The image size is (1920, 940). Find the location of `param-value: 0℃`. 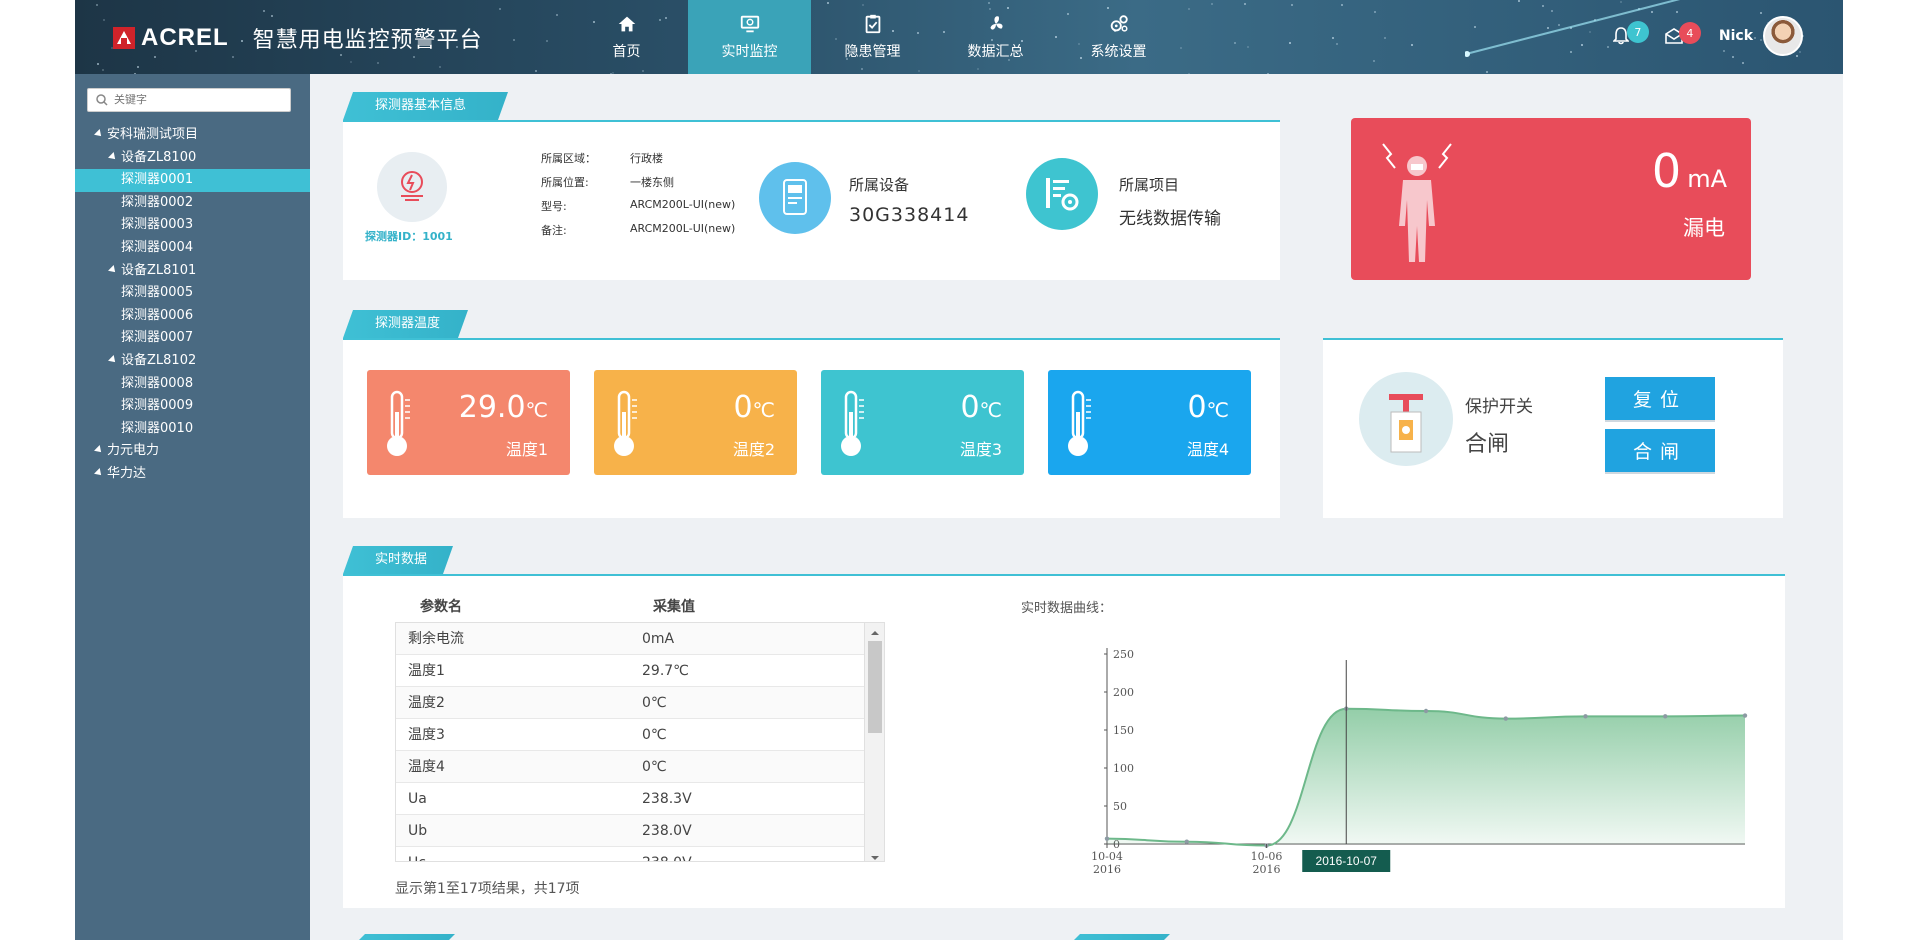

param-value: 0℃ is located at coordinates (654, 734).